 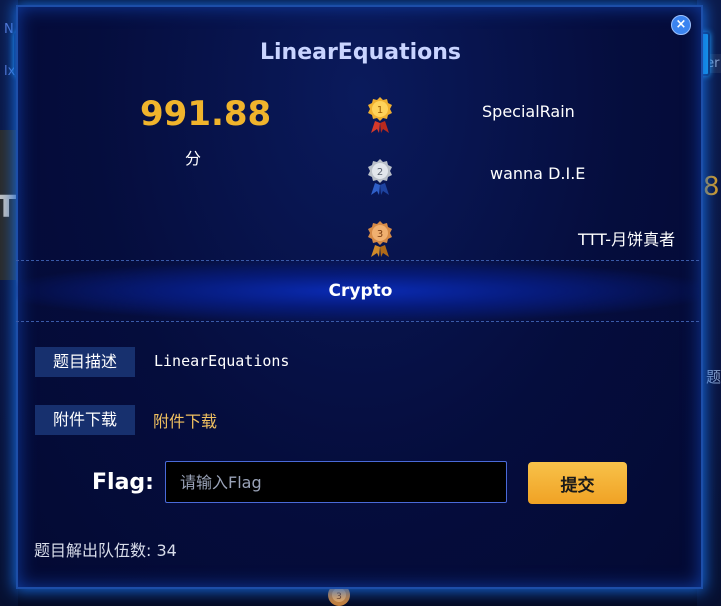 I want to click on attachment-download-link: 附件下载, so click(x=185, y=420).